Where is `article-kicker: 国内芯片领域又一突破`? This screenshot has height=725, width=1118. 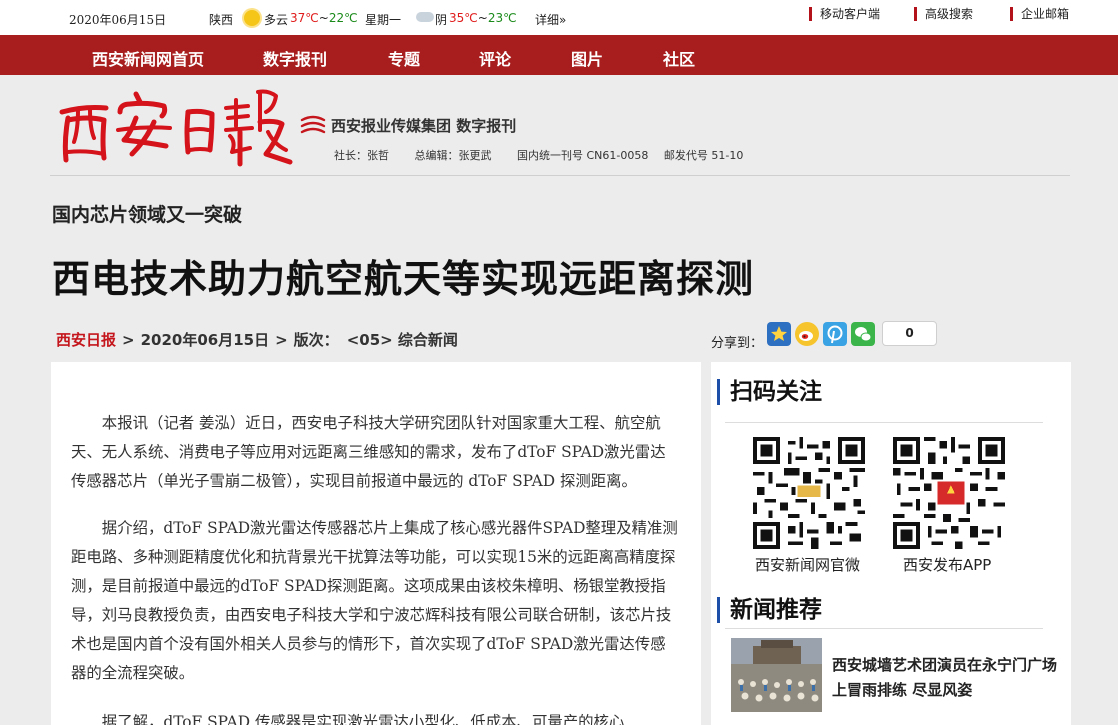
article-kicker: 国内芯片领域又一突破 is located at coordinates (147, 215).